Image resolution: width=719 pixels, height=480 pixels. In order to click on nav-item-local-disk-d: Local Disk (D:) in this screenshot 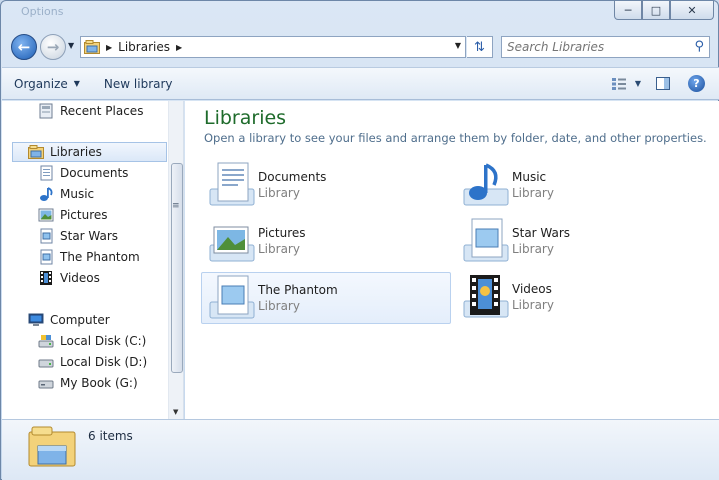, I will do `click(92, 362)`.